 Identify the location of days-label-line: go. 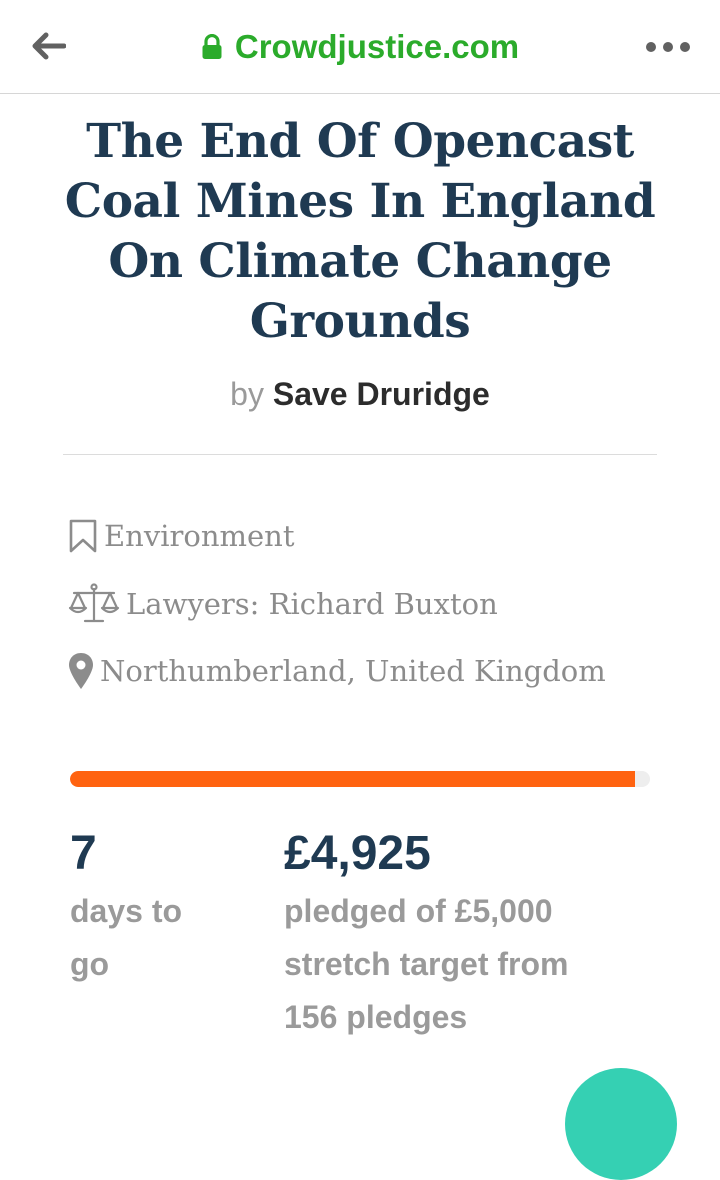
(90, 964).